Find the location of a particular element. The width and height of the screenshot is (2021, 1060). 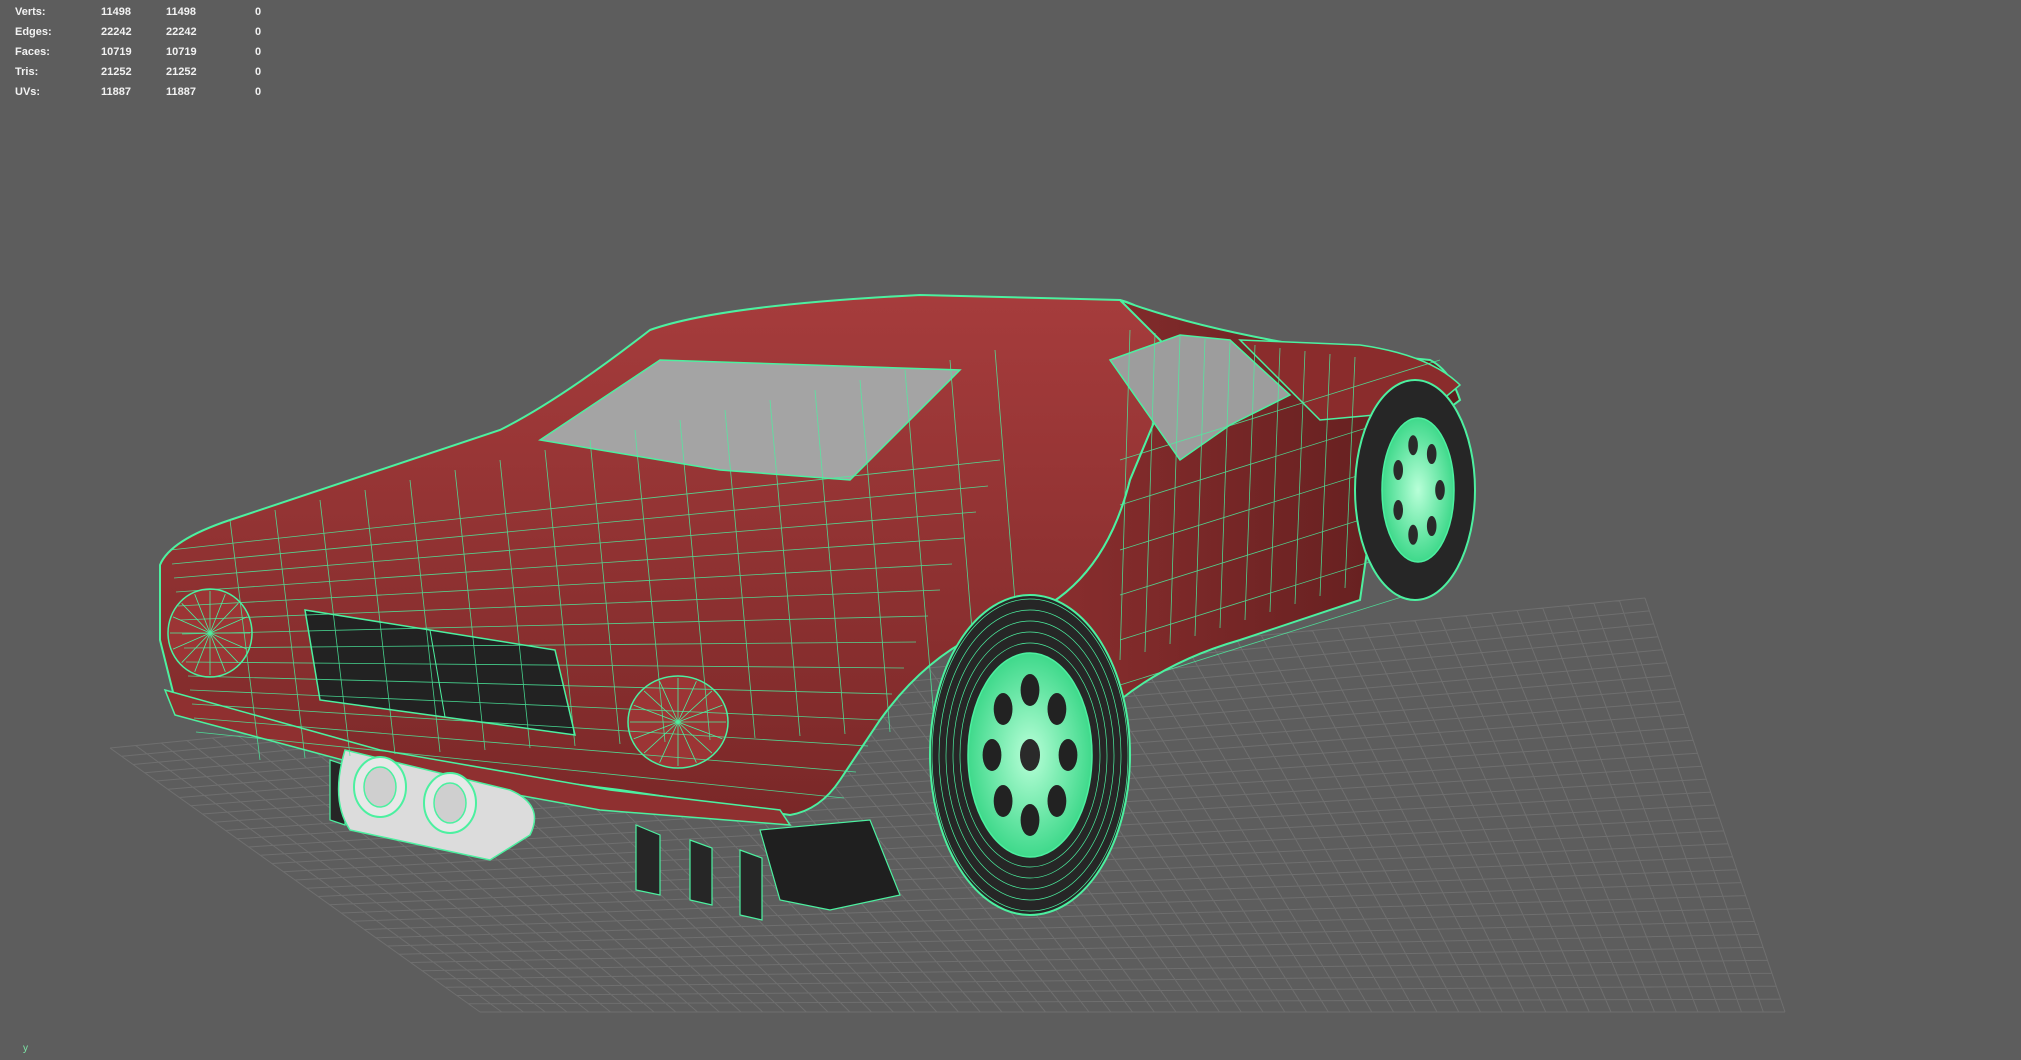

hud-row-tris: Tris: 21252 21252 0 is located at coordinates (145, 72).